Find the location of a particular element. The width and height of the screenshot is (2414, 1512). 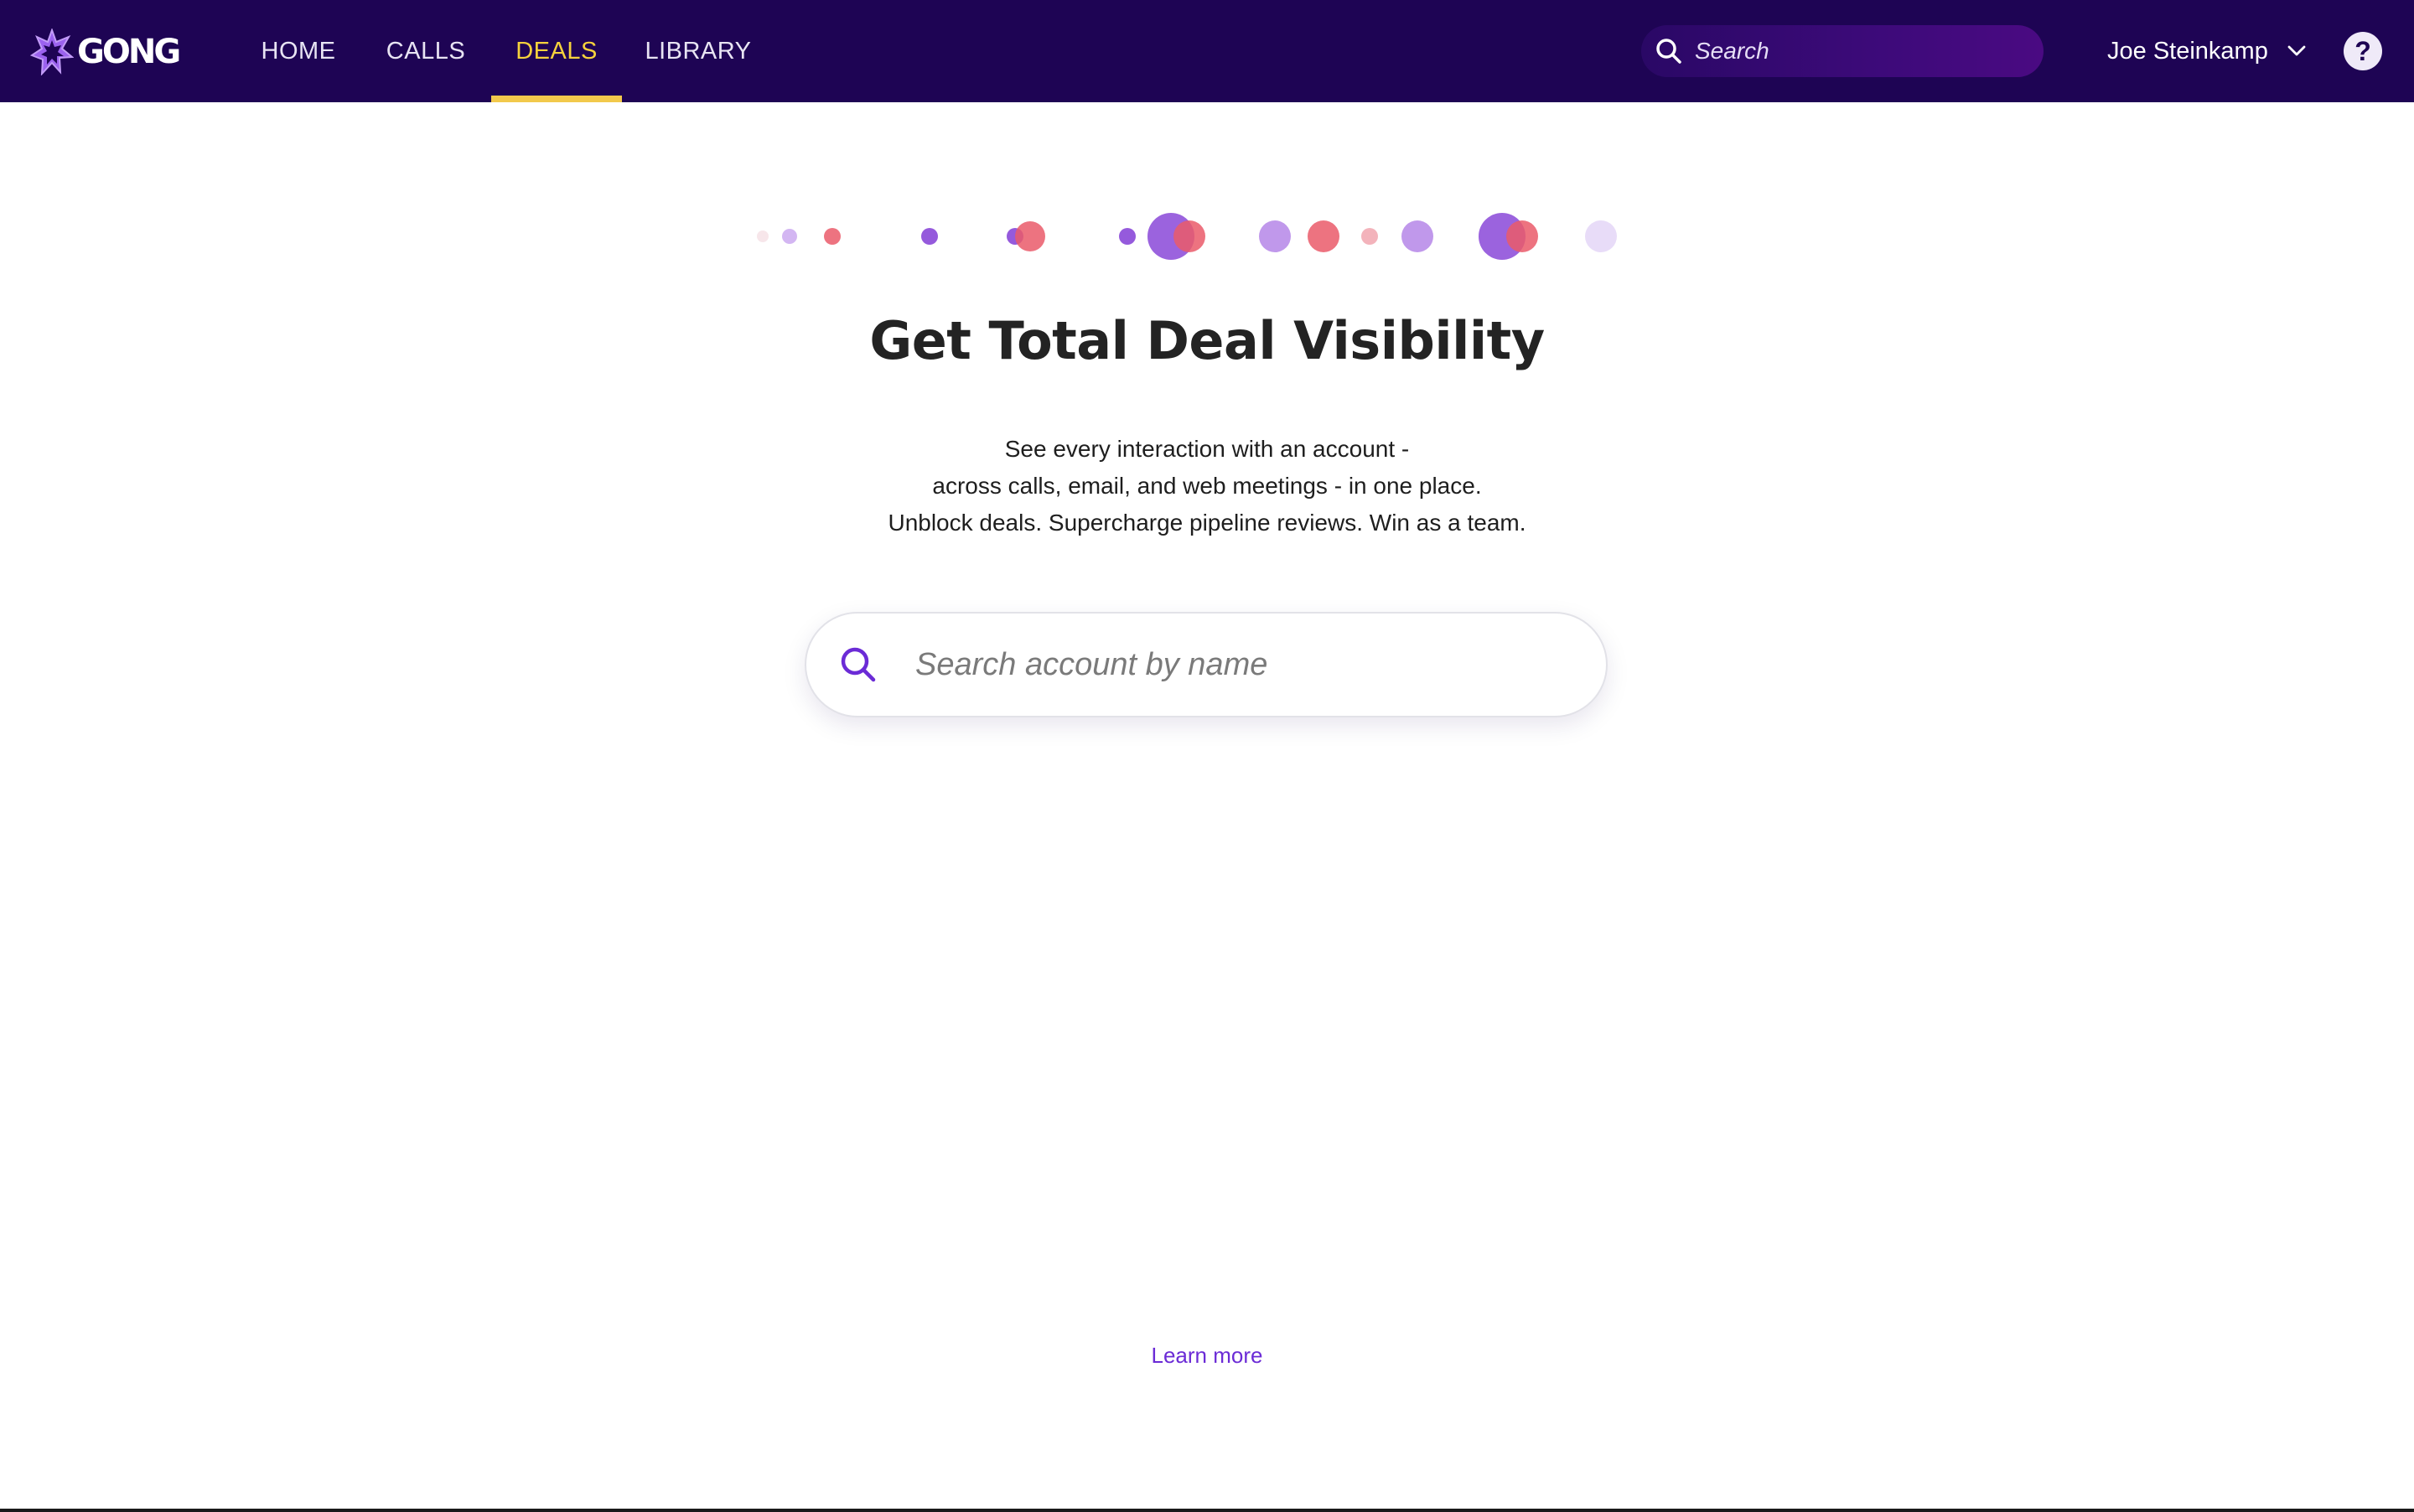

account-search-bar is located at coordinates (1207, 664).